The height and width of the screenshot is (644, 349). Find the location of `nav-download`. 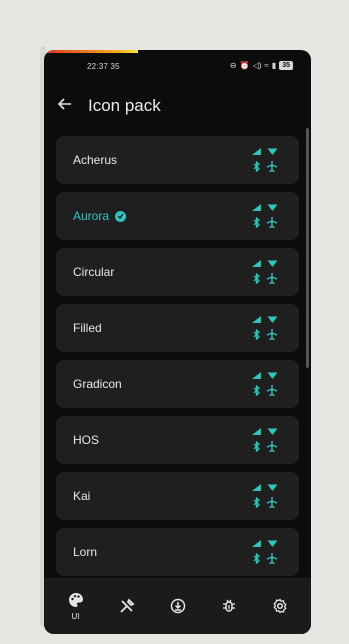

nav-download is located at coordinates (178, 606).